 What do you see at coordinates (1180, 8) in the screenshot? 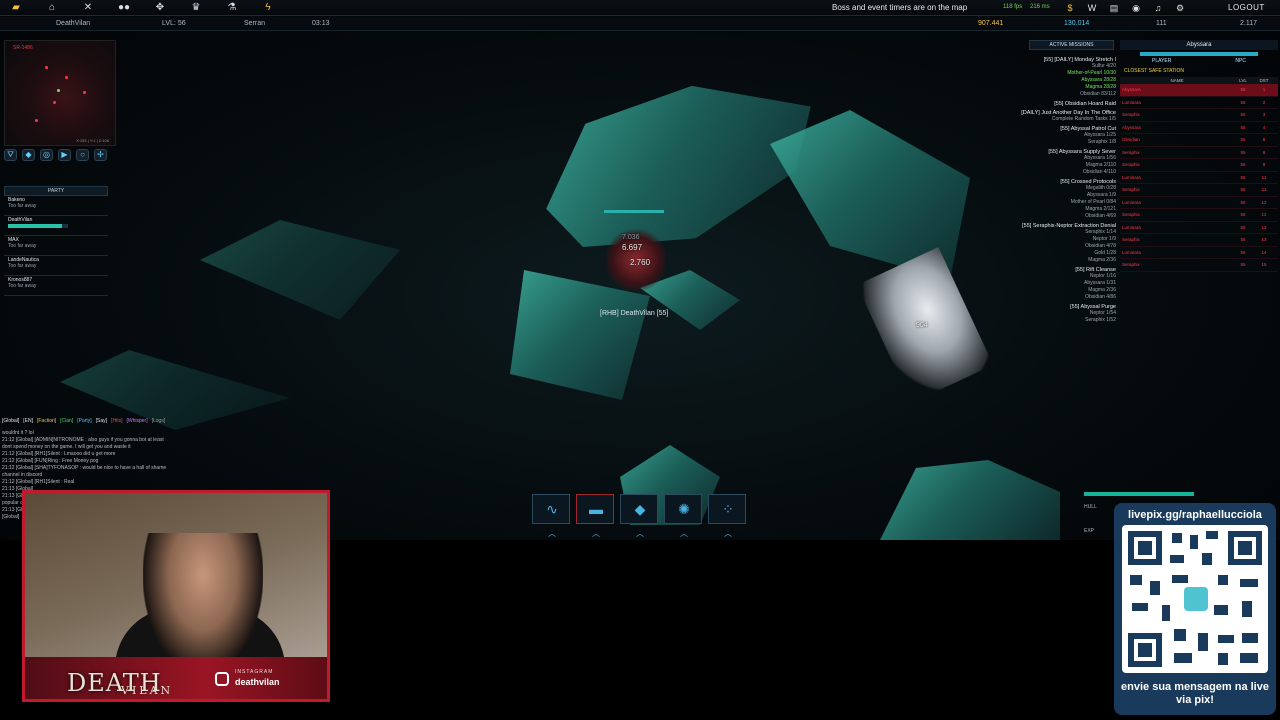
I see `settings-icon: ⚙` at bounding box center [1180, 8].